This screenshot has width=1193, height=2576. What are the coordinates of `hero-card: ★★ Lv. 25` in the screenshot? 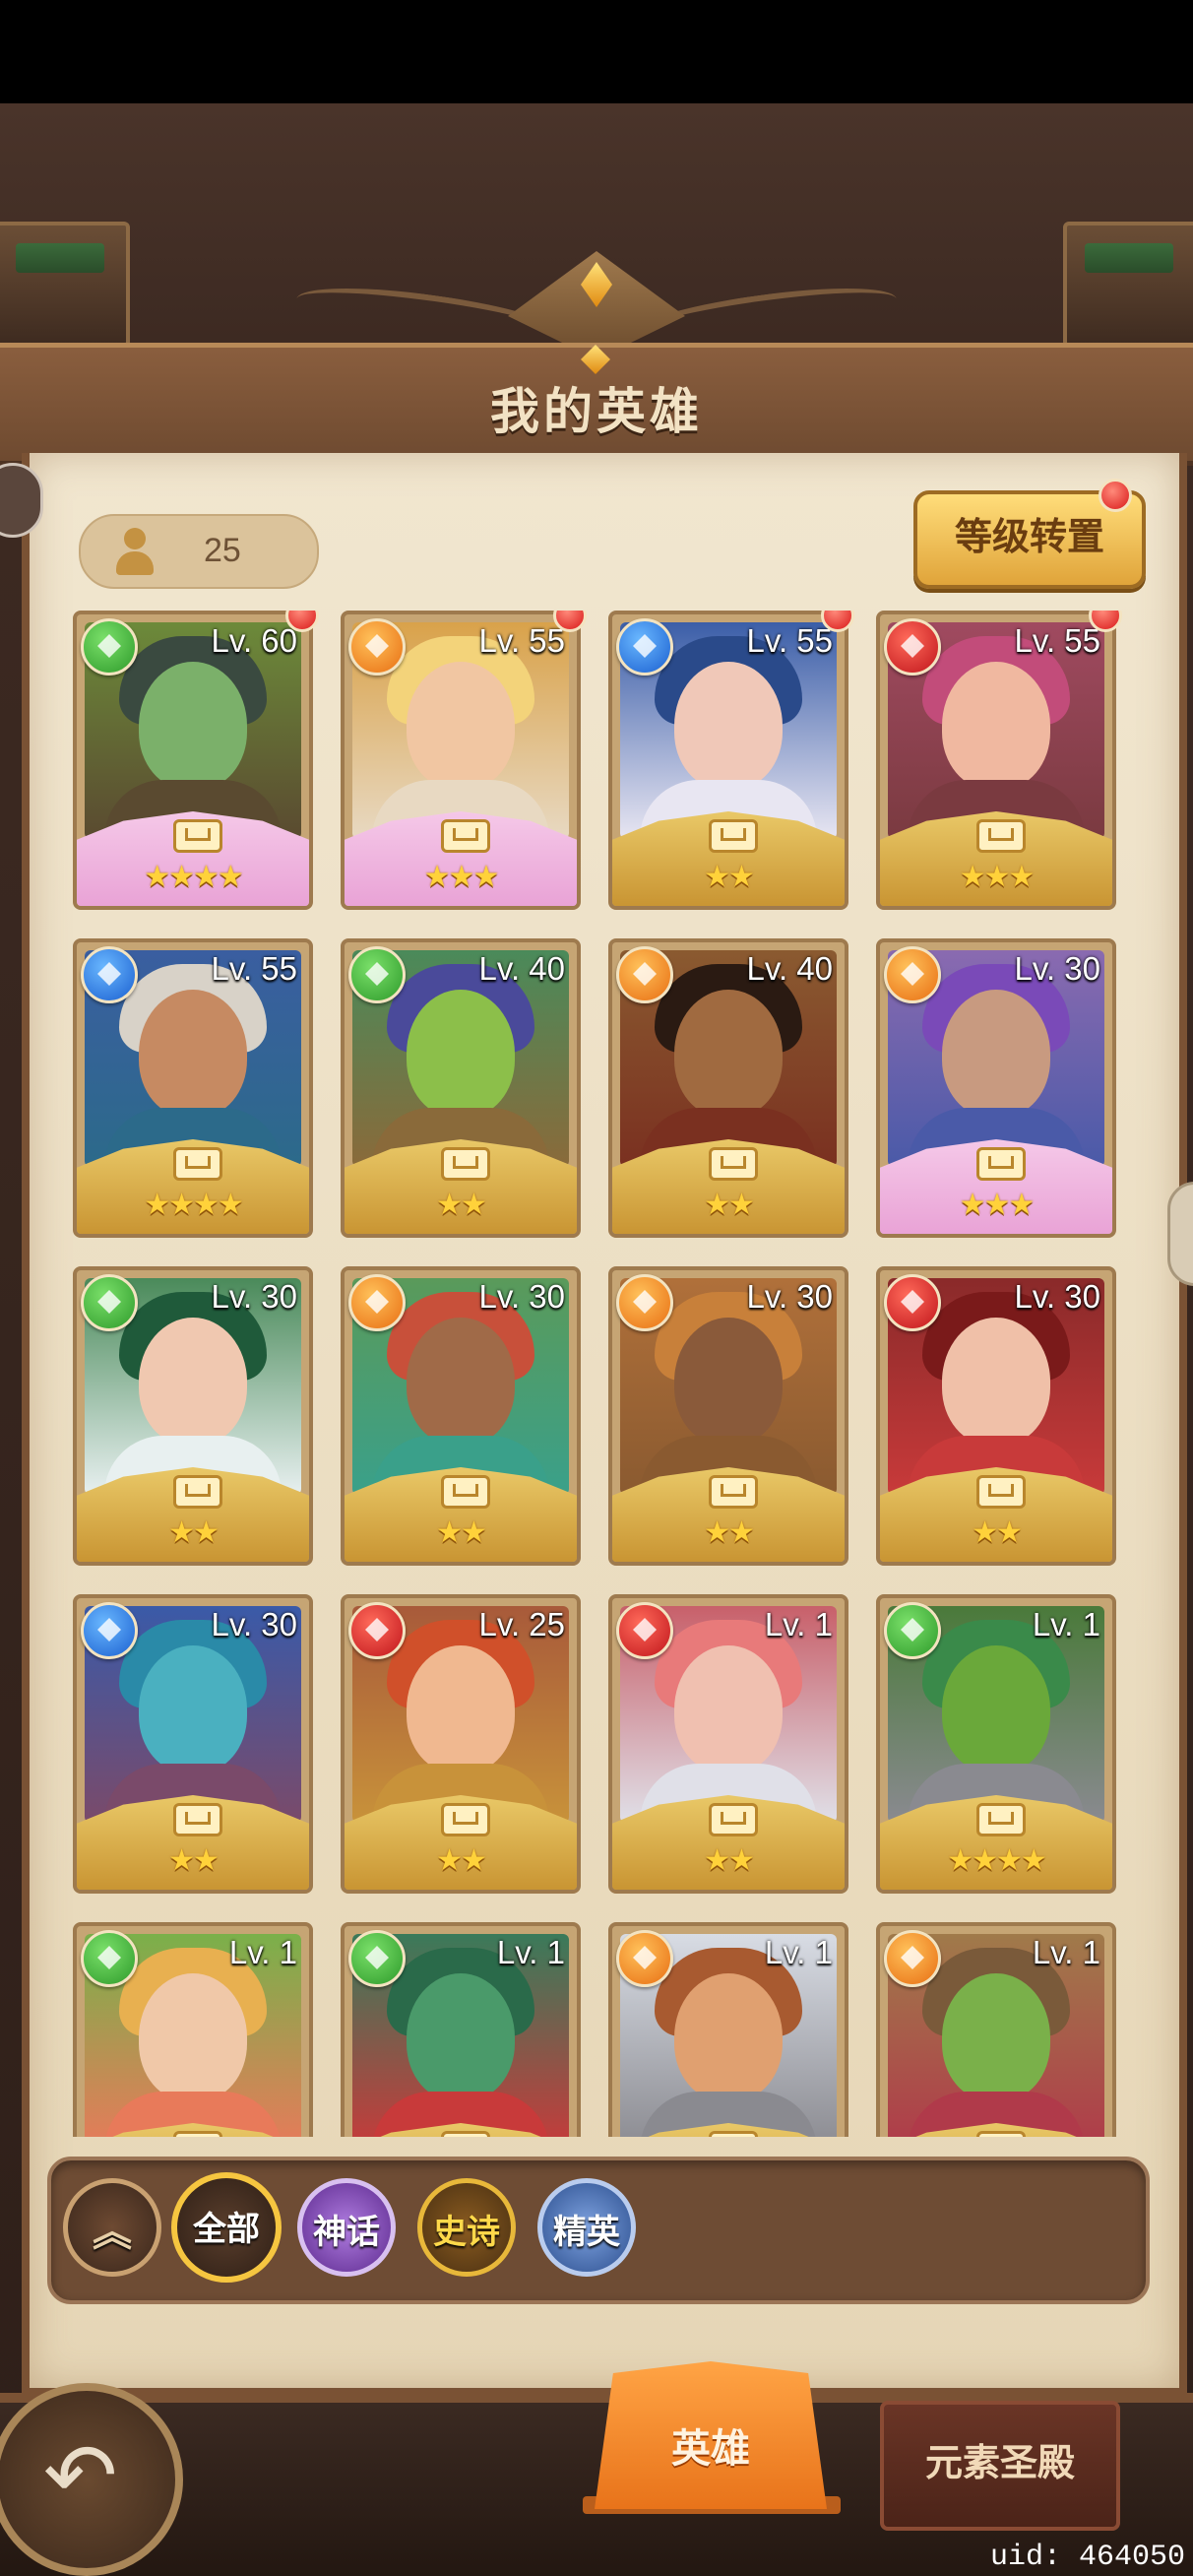 It's located at (461, 1744).